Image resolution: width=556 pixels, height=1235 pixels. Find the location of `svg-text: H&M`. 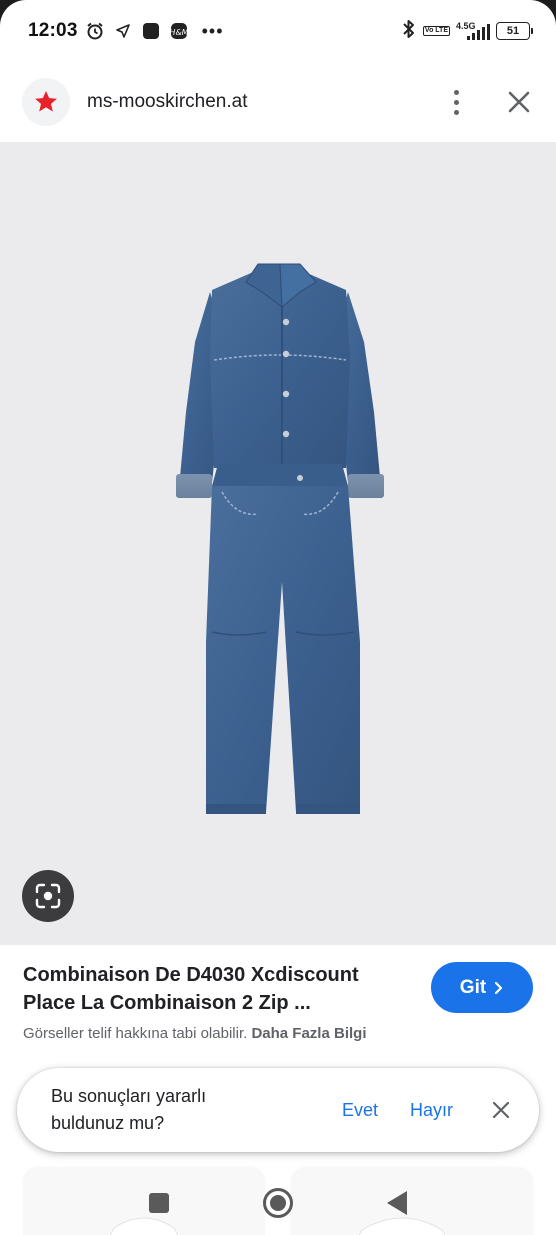

svg-text: H&M is located at coordinates (179, 32).